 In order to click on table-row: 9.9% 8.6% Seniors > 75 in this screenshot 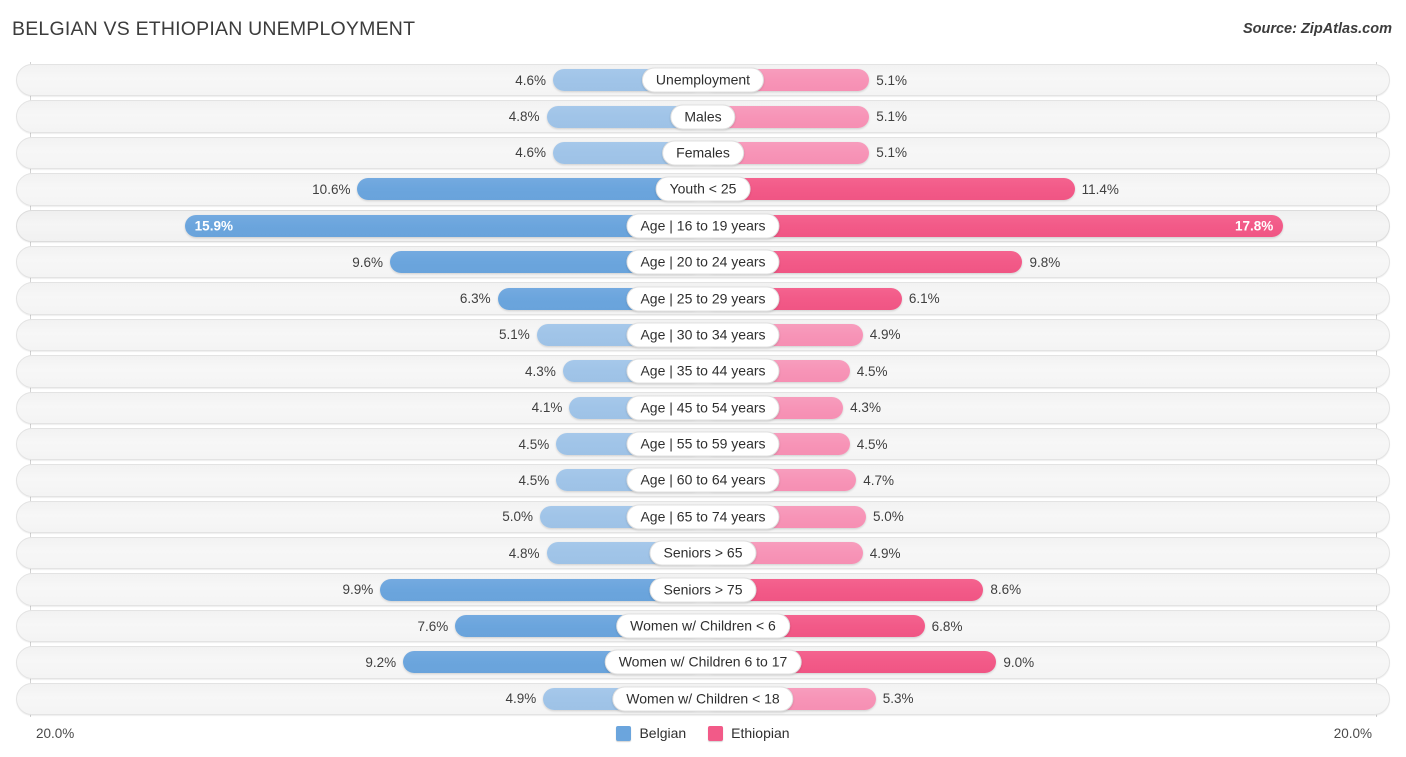, I will do `click(703, 589)`.